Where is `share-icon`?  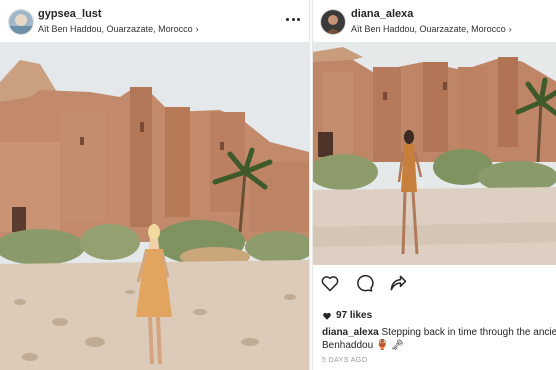 share-icon is located at coordinates (398, 283).